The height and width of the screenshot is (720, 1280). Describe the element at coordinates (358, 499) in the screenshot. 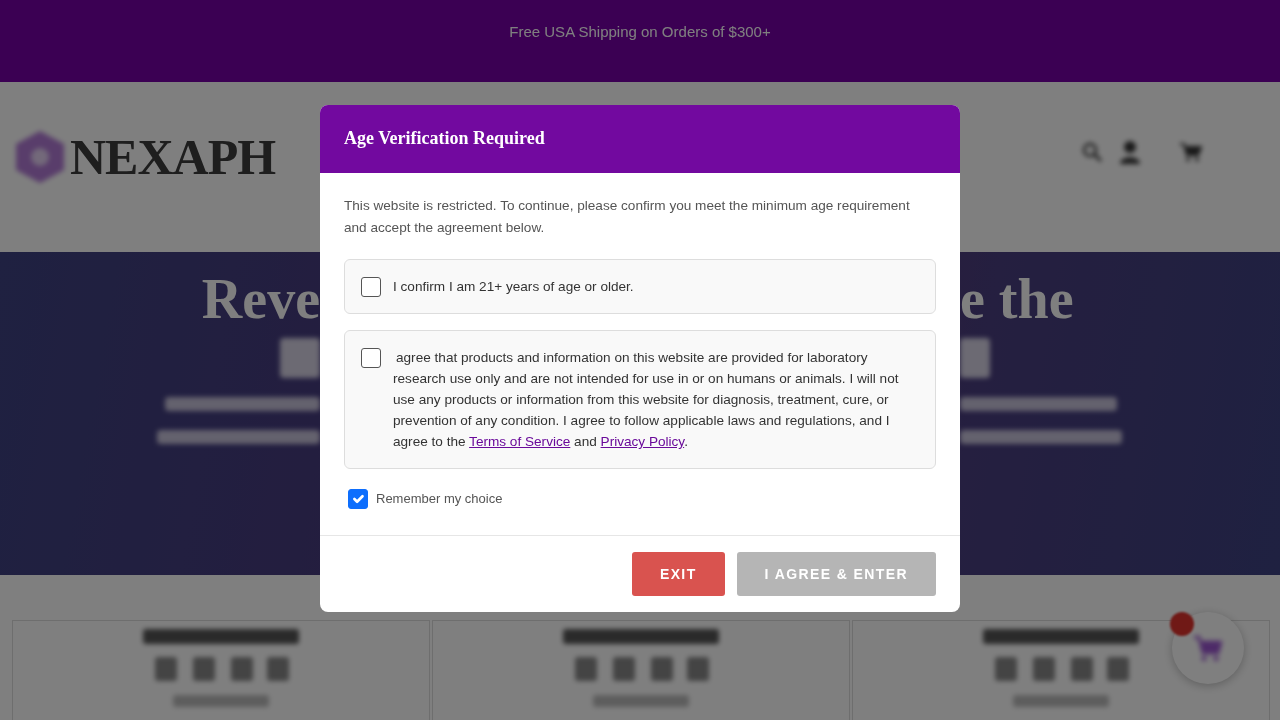

I see `remember-checkbox` at that location.